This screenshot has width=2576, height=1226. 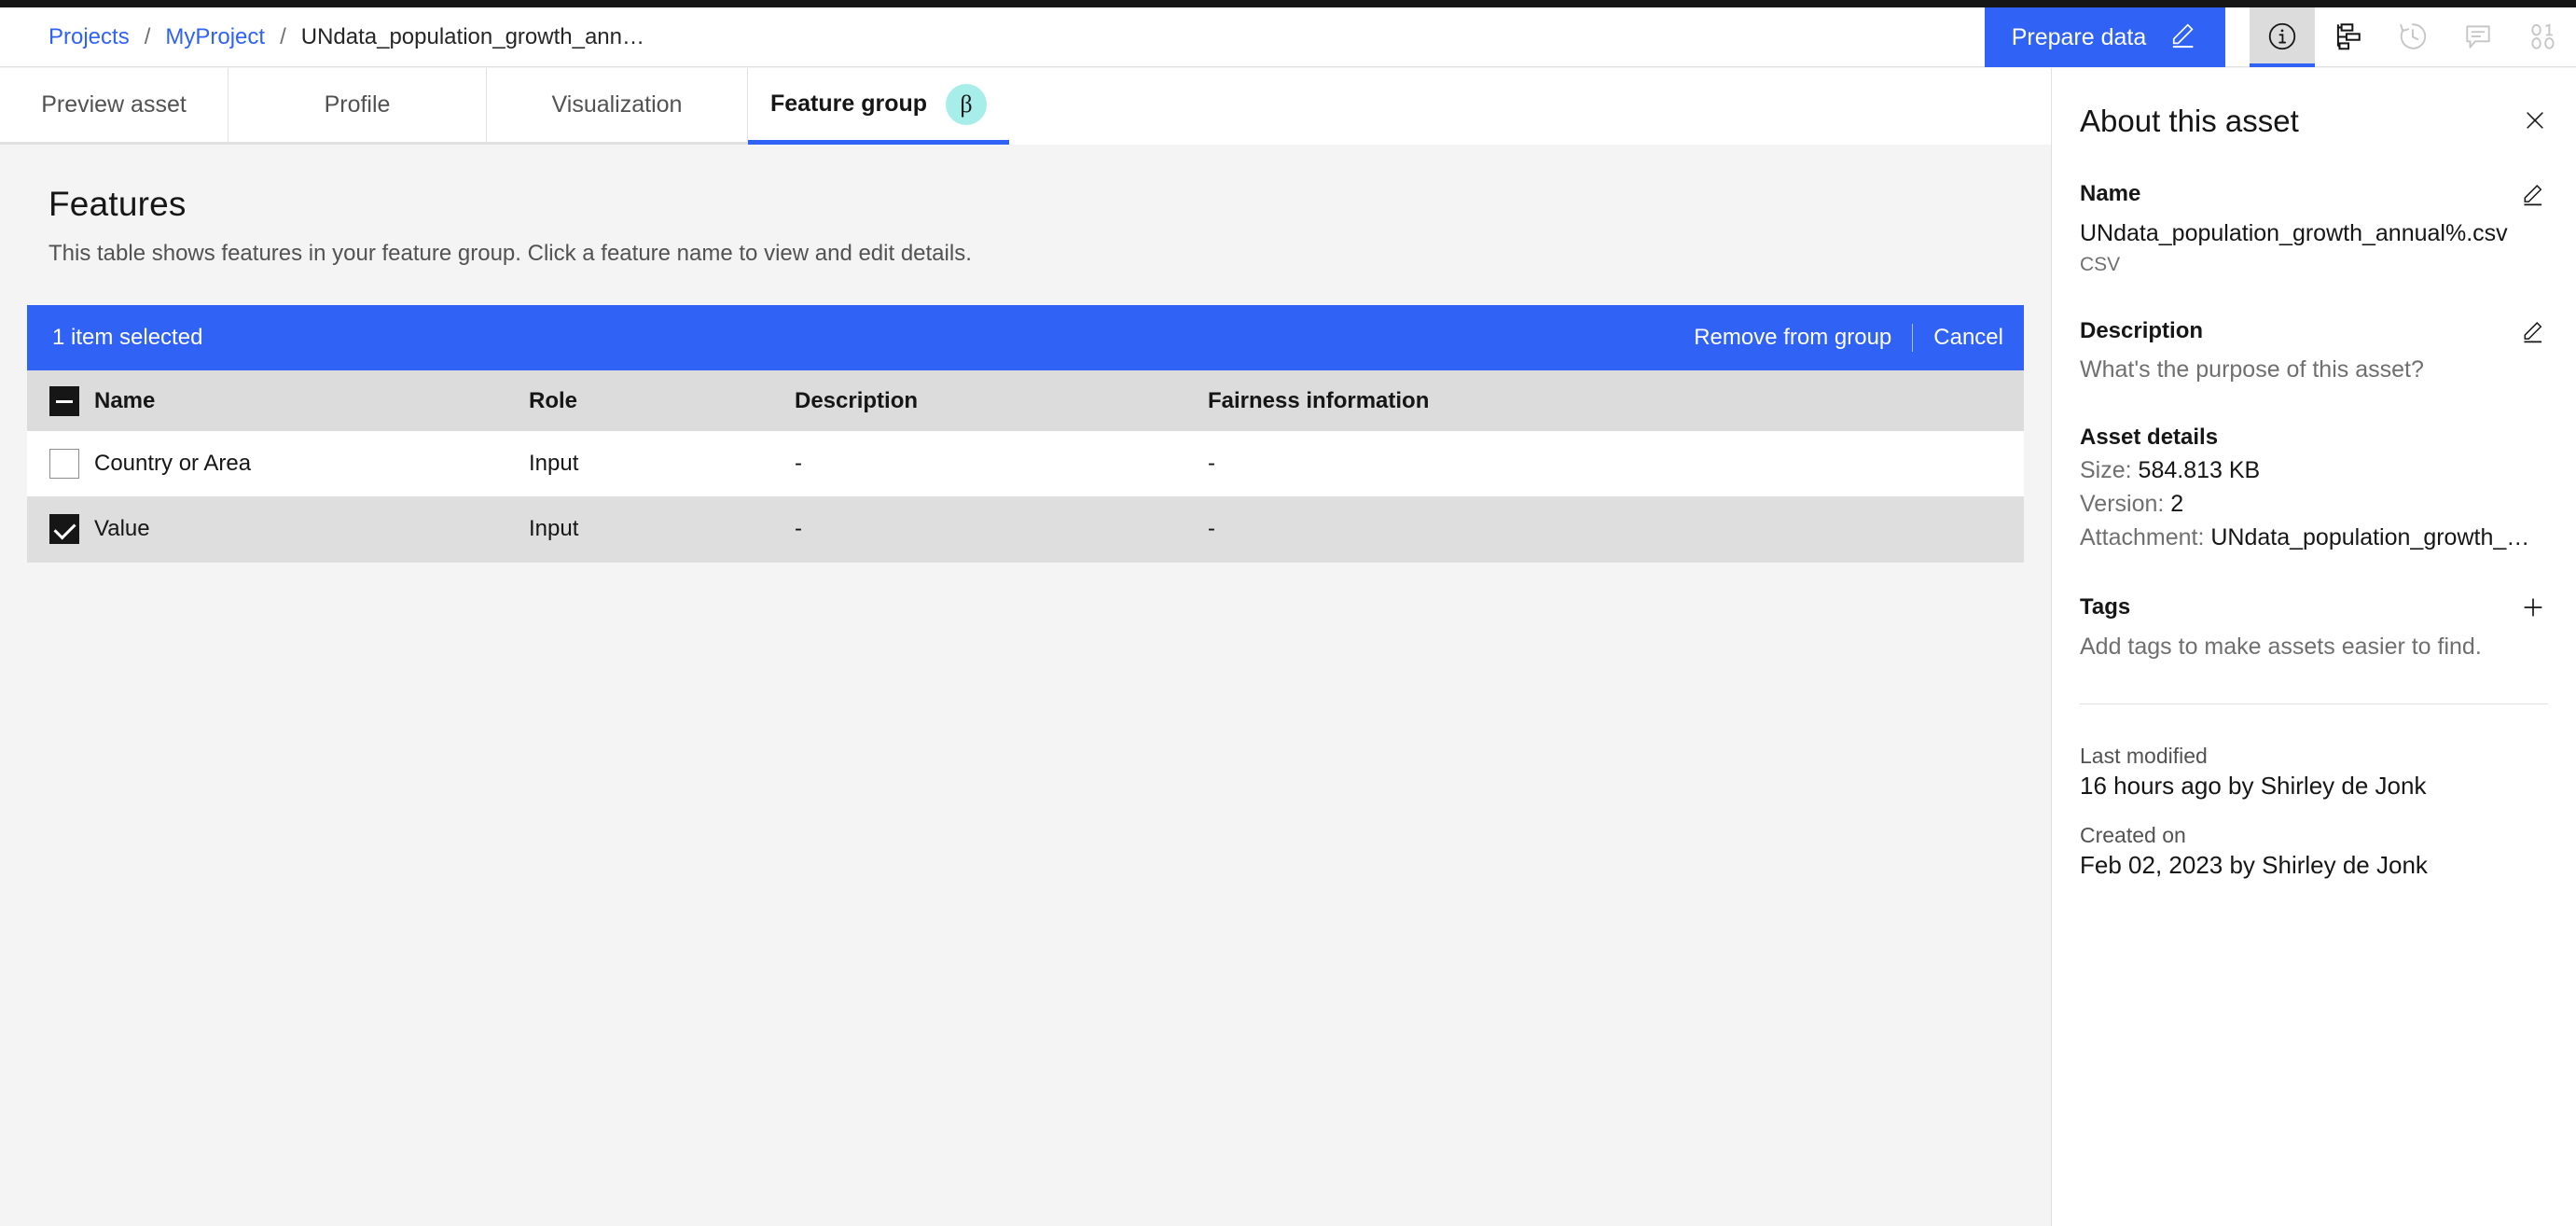 I want to click on table-row: Country or Area Input - -, so click(x=1025, y=463).